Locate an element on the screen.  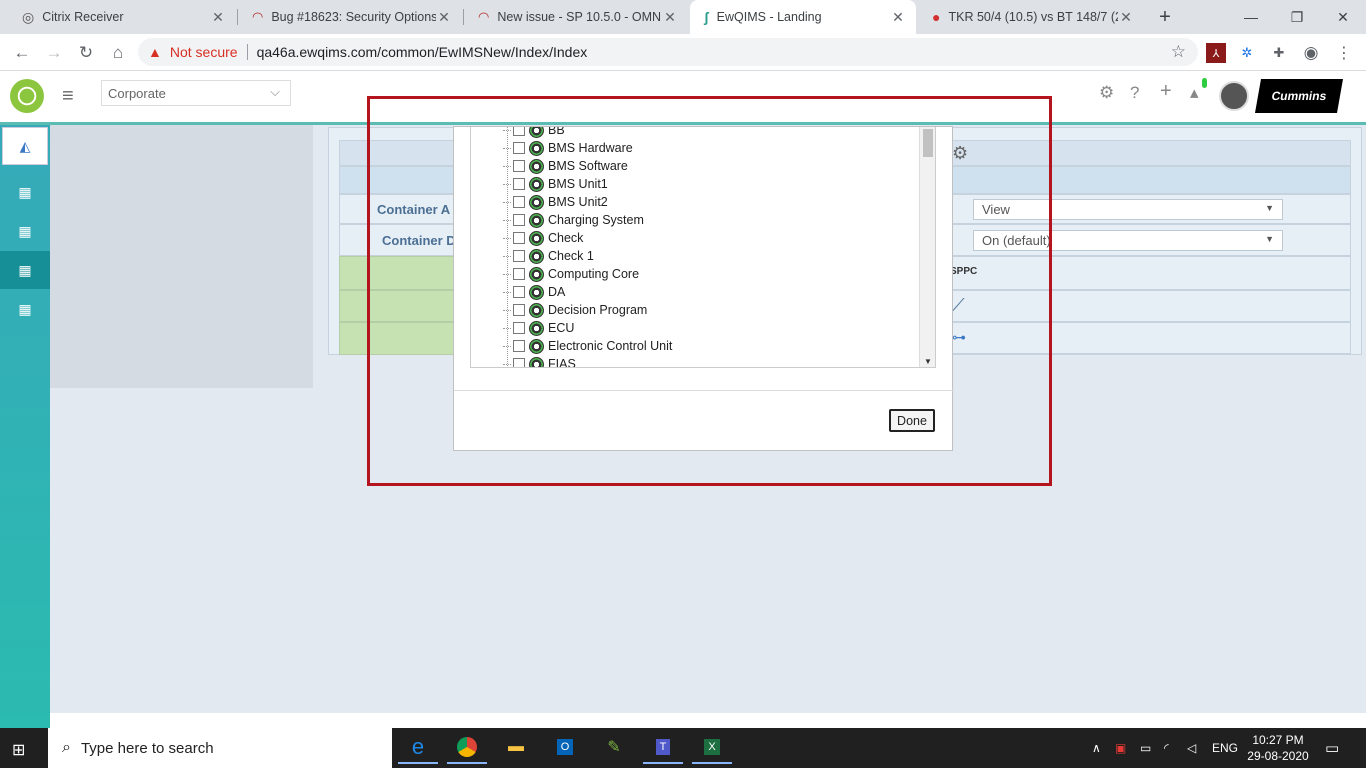
new-tab-button: + is located at coordinates (1165, 17).